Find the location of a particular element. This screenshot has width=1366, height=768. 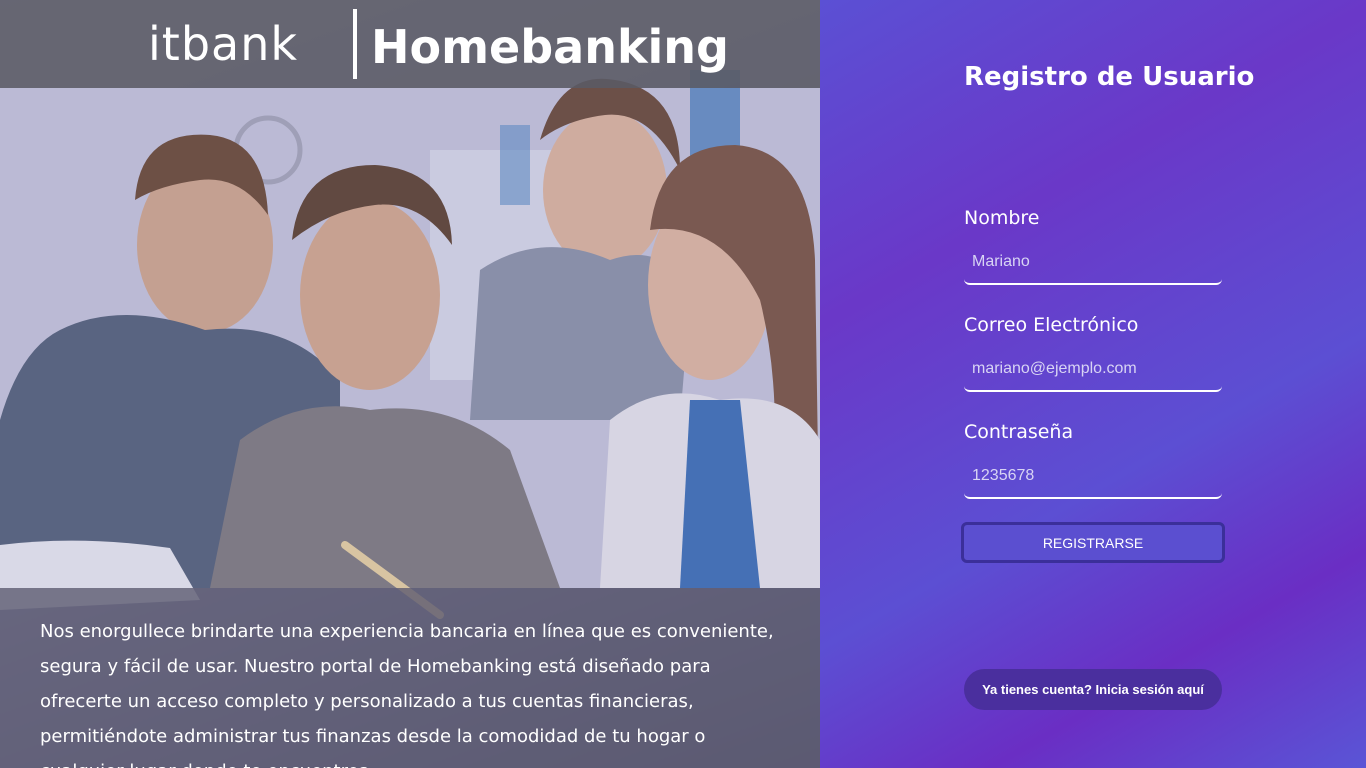

page-title: Homebanking is located at coordinates (550, 47).